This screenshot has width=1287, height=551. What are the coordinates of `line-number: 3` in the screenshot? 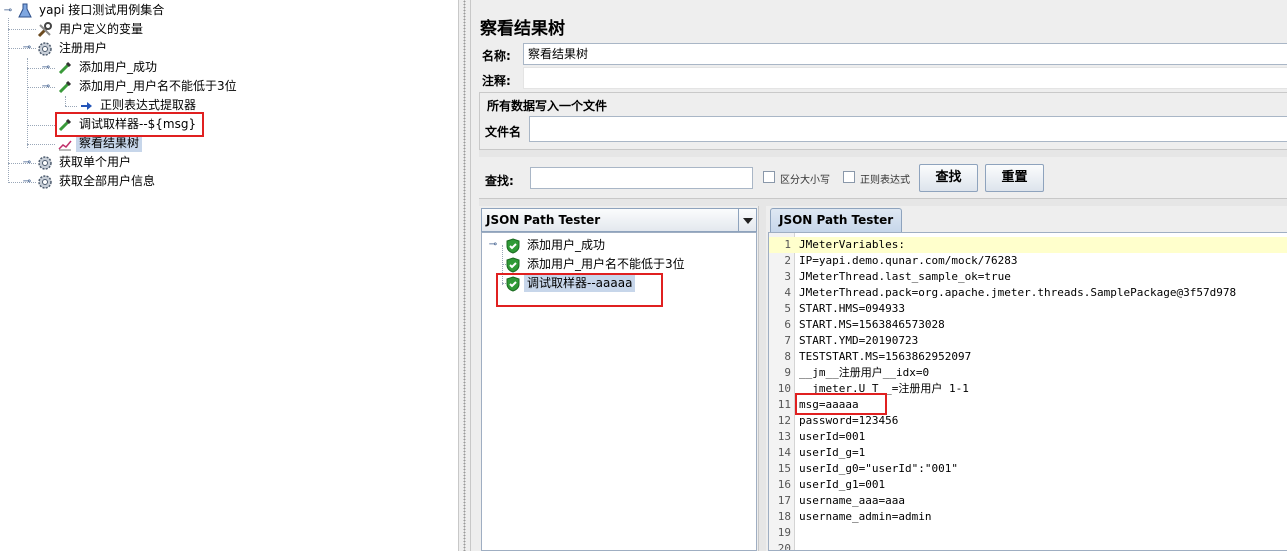 It's located at (787, 276).